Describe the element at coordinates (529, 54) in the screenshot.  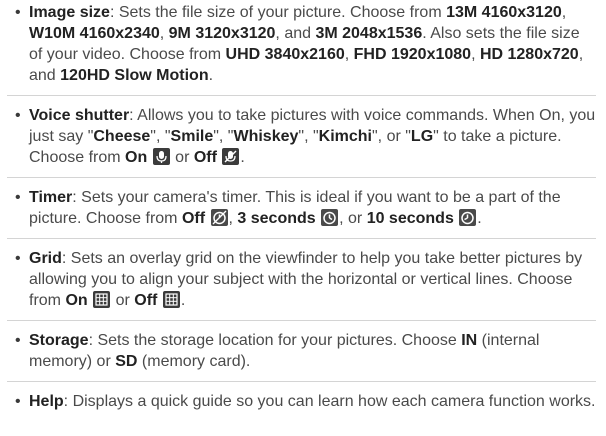
I see `option-hd: HD 1280x720` at that location.